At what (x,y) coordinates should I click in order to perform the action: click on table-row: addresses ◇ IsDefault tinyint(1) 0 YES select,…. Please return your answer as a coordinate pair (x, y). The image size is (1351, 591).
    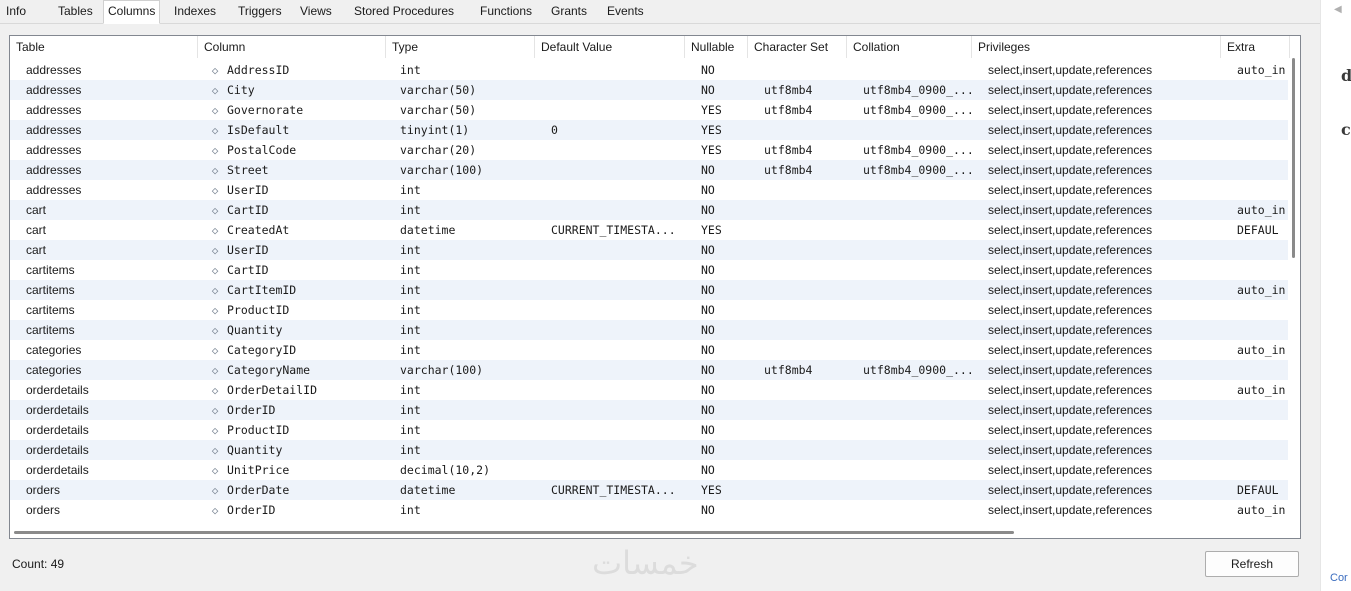
    Looking at the image, I should click on (650, 130).